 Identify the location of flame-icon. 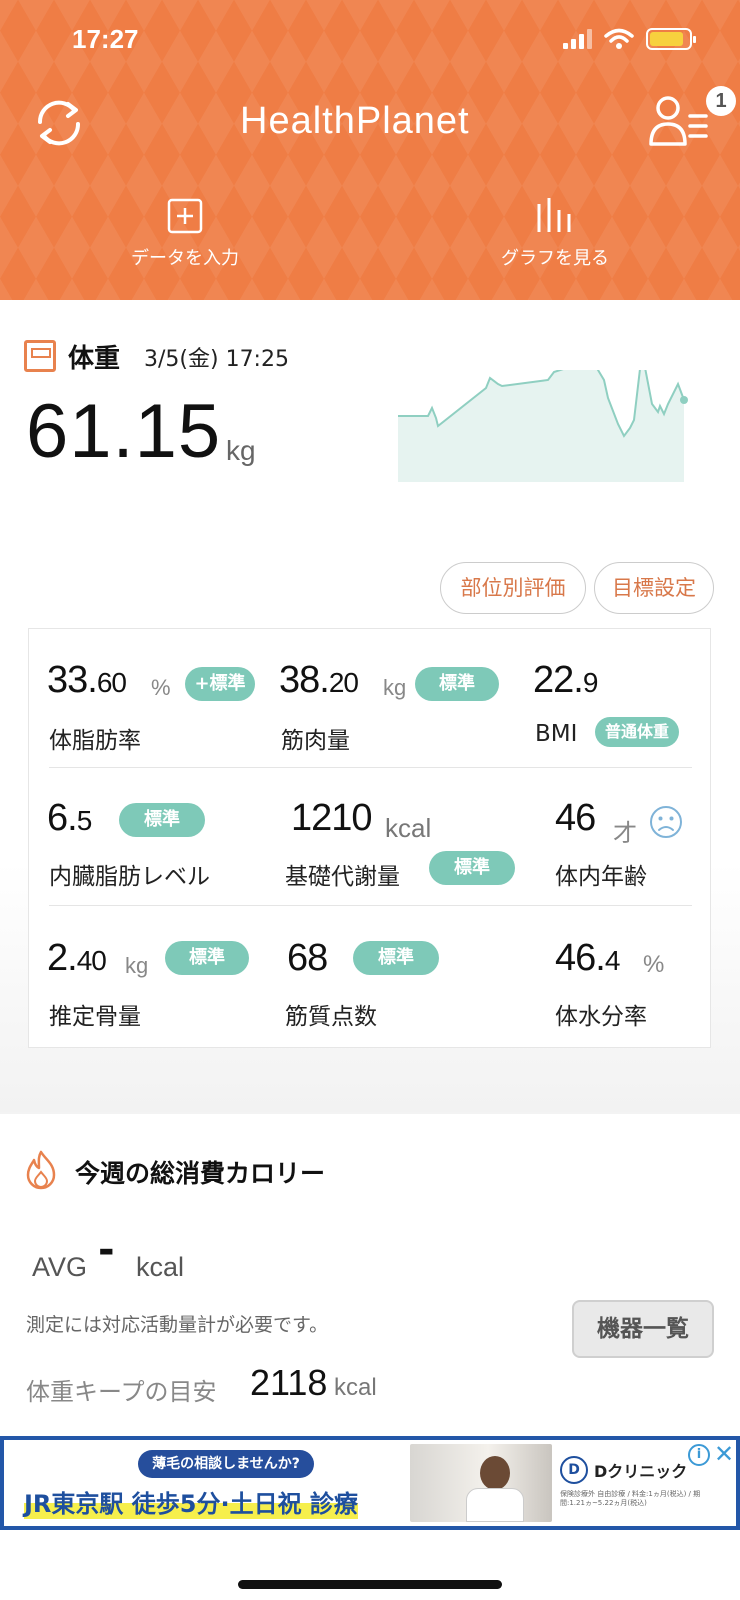
(41, 1170).